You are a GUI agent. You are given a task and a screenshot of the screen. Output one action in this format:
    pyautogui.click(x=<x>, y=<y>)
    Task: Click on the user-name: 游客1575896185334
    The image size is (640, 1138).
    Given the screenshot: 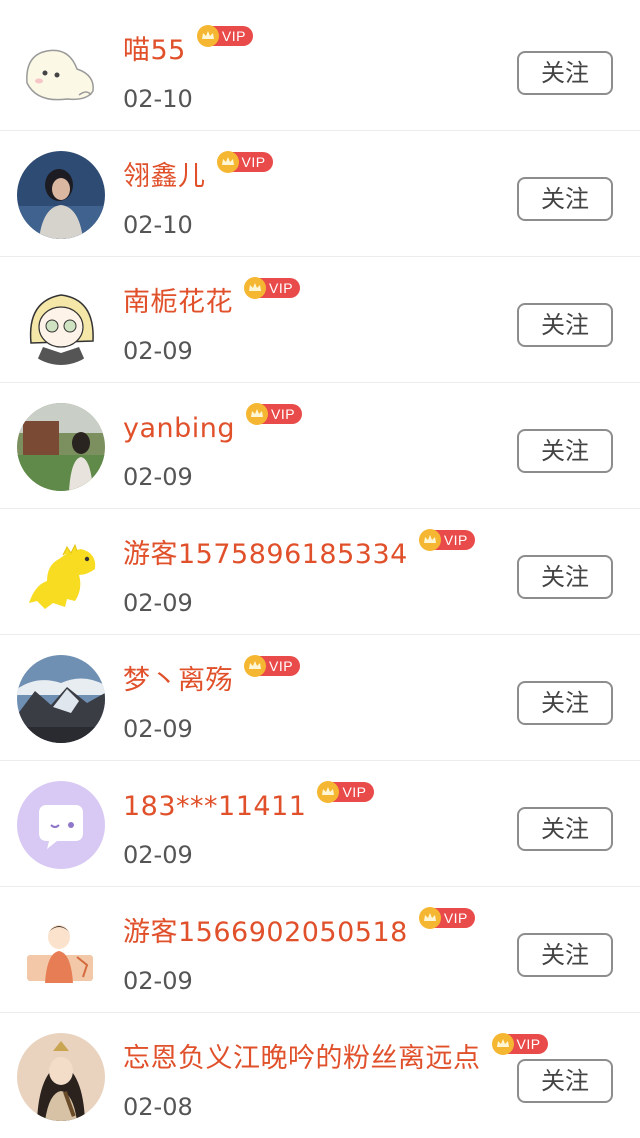 What is the action you would take?
    pyautogui.click(x=265, y=555)
    